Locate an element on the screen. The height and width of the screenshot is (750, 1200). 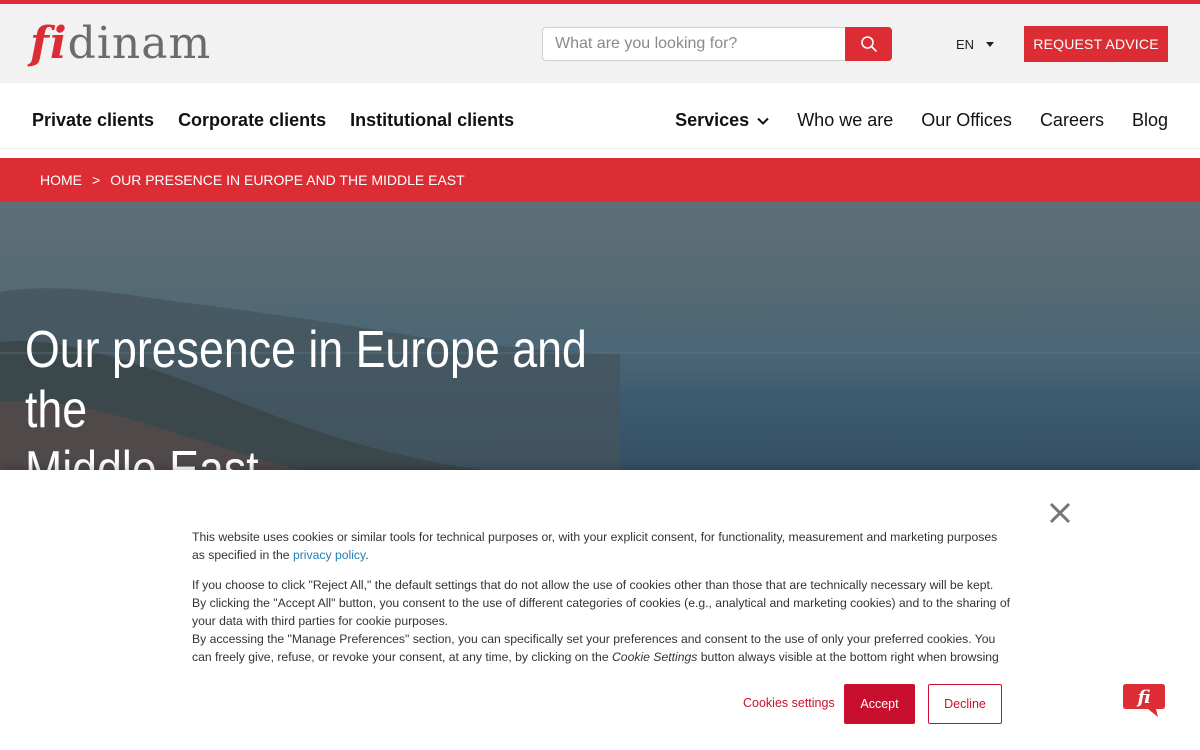
search-box is located at coordinates (717, 44).